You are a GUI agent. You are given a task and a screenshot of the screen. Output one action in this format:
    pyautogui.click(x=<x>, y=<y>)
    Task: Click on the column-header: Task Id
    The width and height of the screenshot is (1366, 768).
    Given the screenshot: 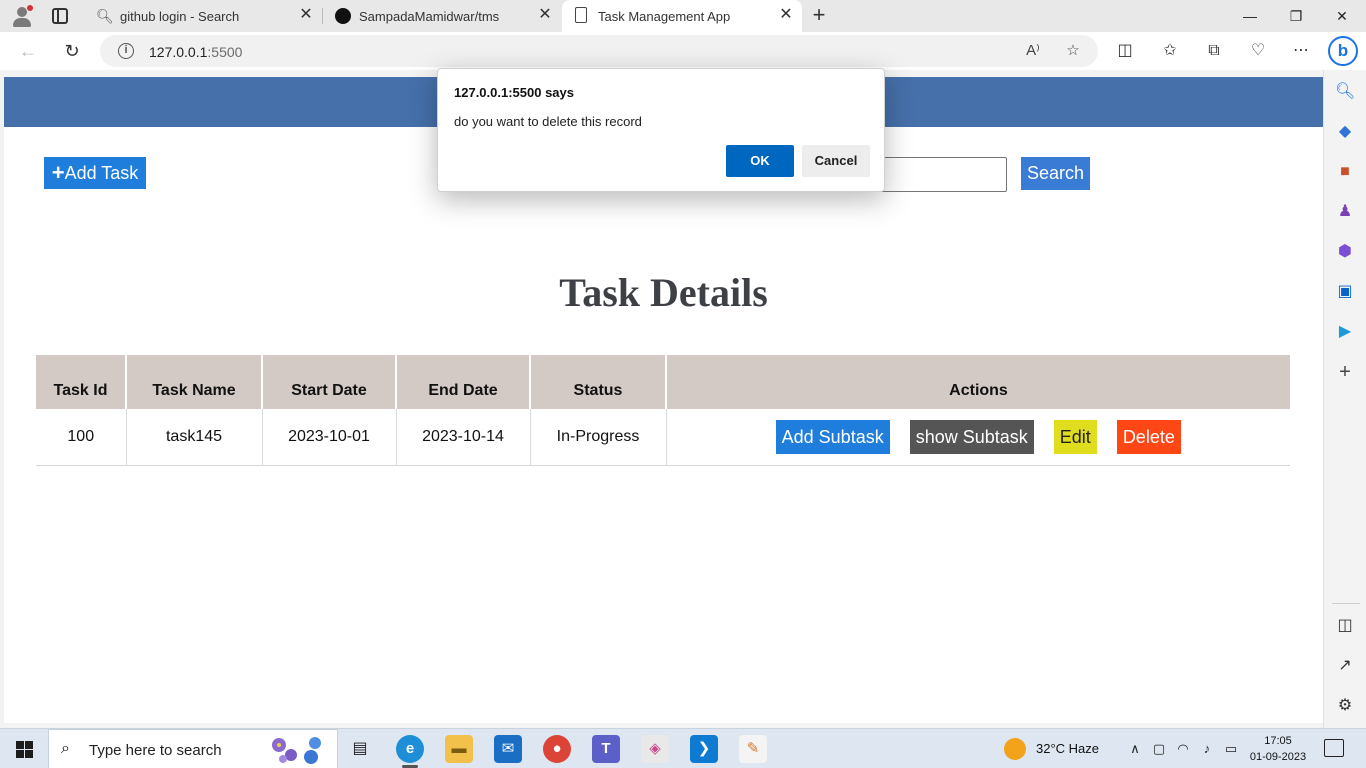 What is the action you would take?
    pyautogui.click(x=81, y=382)
    